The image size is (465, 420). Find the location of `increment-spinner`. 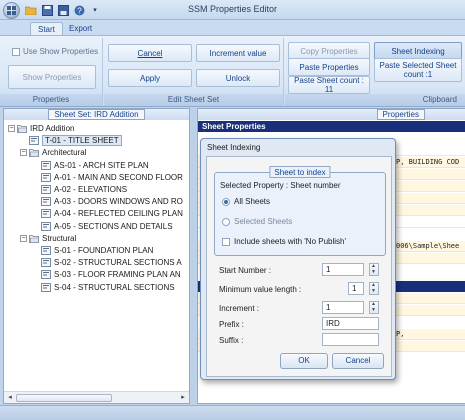

increment-spinner is located at coordinates (374, 307).